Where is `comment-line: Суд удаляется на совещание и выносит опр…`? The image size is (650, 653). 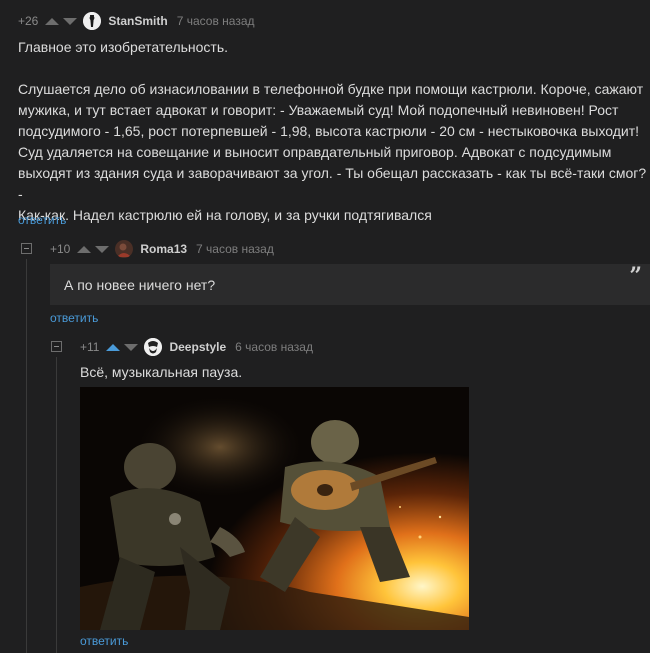
comment-line: Суд удаляется на совещание и выносит опр… is located at coordinates (315, 152).